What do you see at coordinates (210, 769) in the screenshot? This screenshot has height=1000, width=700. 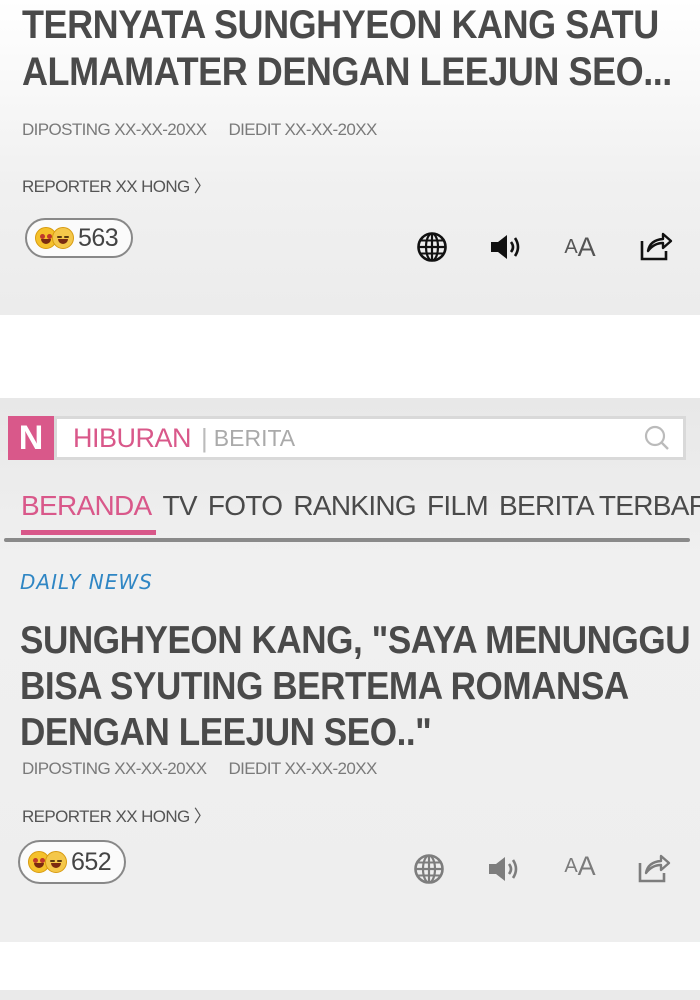 I see `article-meta-main: DIPOSTING XX-XX-20XX DIEDIT XX-XX-20XX` at bounding box center [210, 769].